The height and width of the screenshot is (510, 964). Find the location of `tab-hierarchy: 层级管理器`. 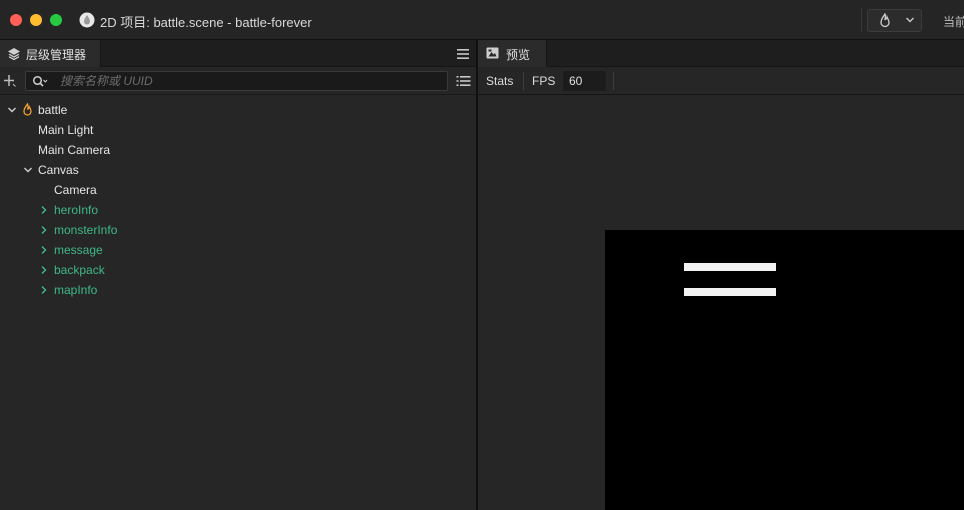

tab-hierarchy: 层级管理器 is located at coordinates (50, 53).